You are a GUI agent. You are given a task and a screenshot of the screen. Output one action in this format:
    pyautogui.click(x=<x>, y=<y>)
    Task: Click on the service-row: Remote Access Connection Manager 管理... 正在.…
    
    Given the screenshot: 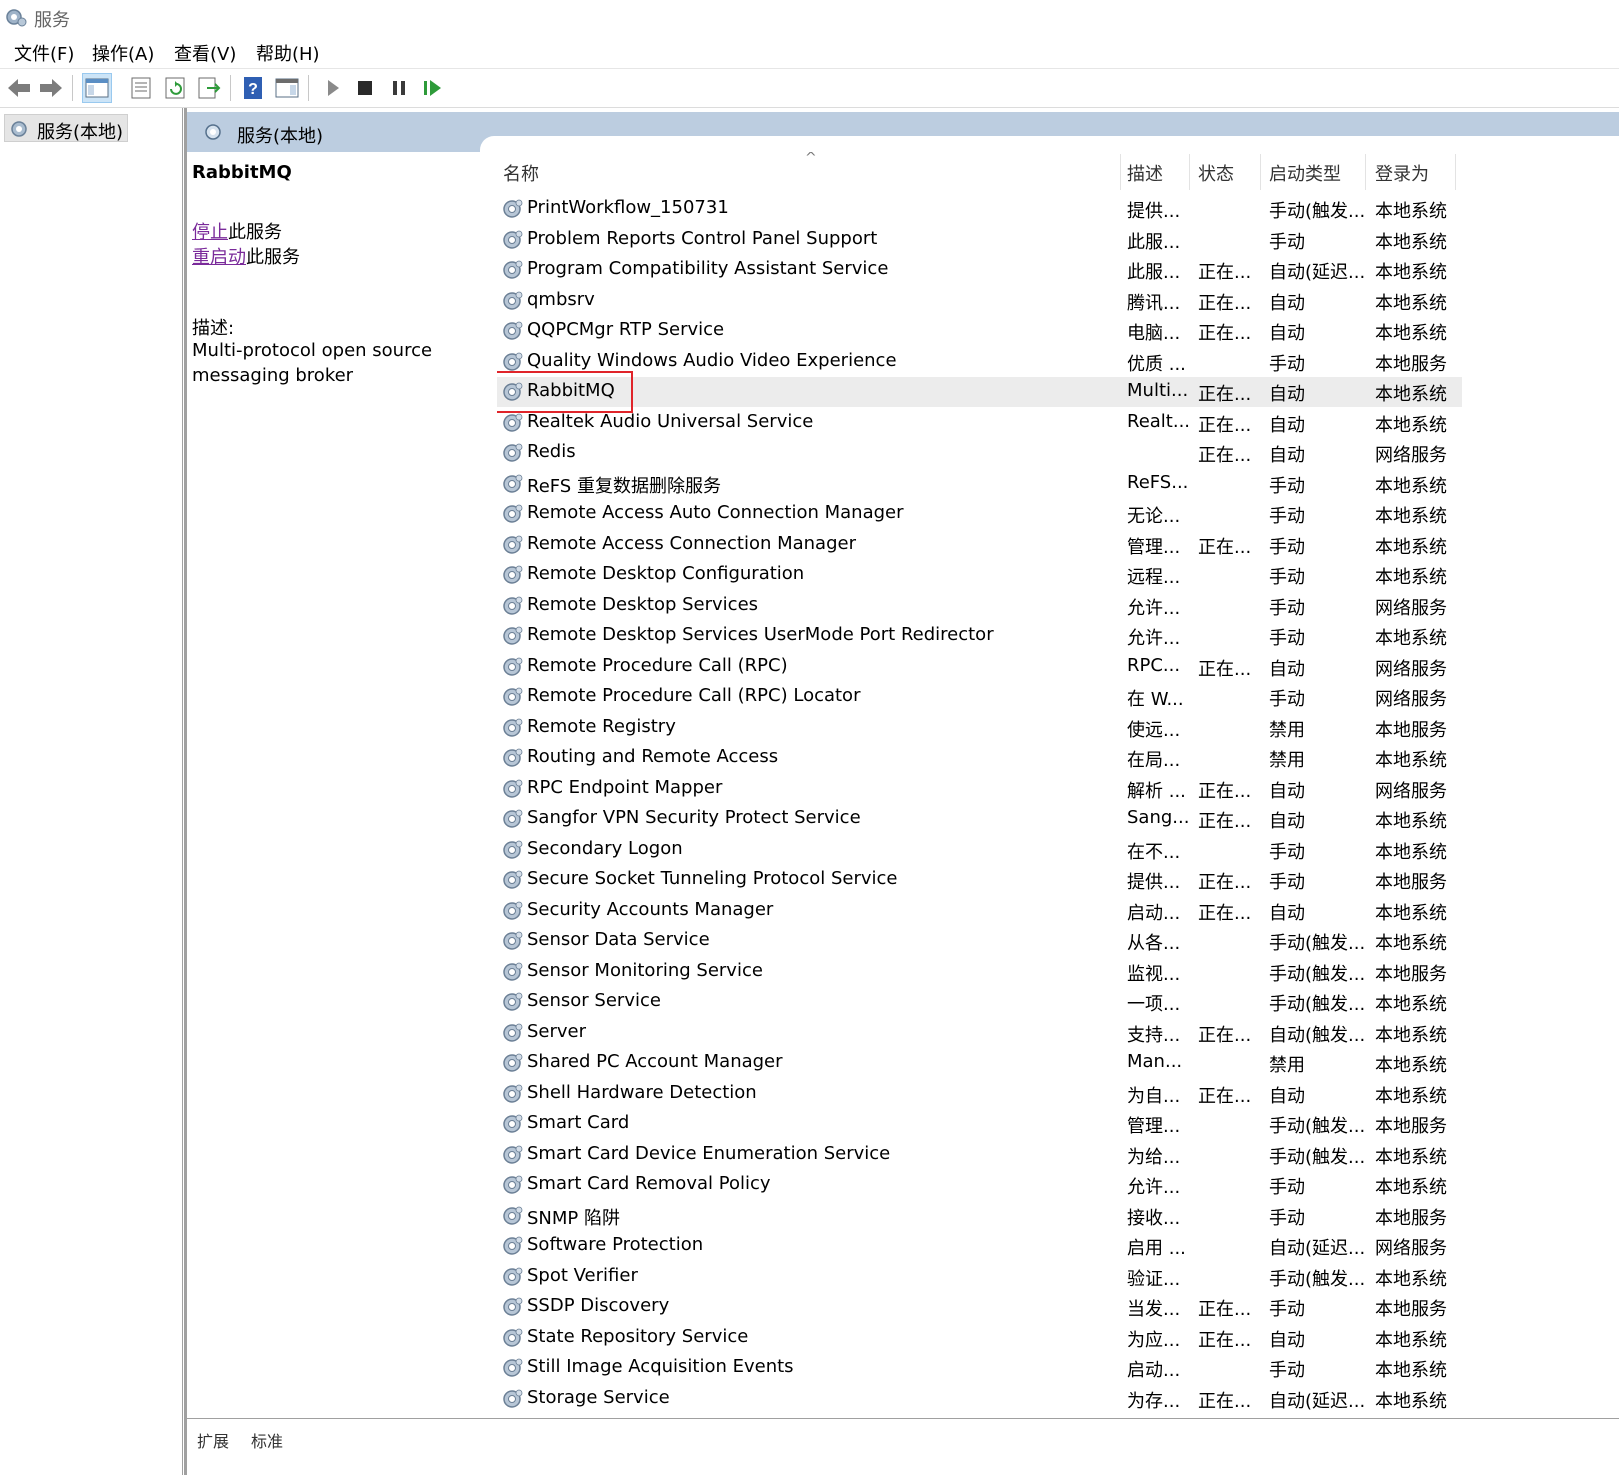 What is the action you would take?
    pyautogui.click(x=979, y=545)
    